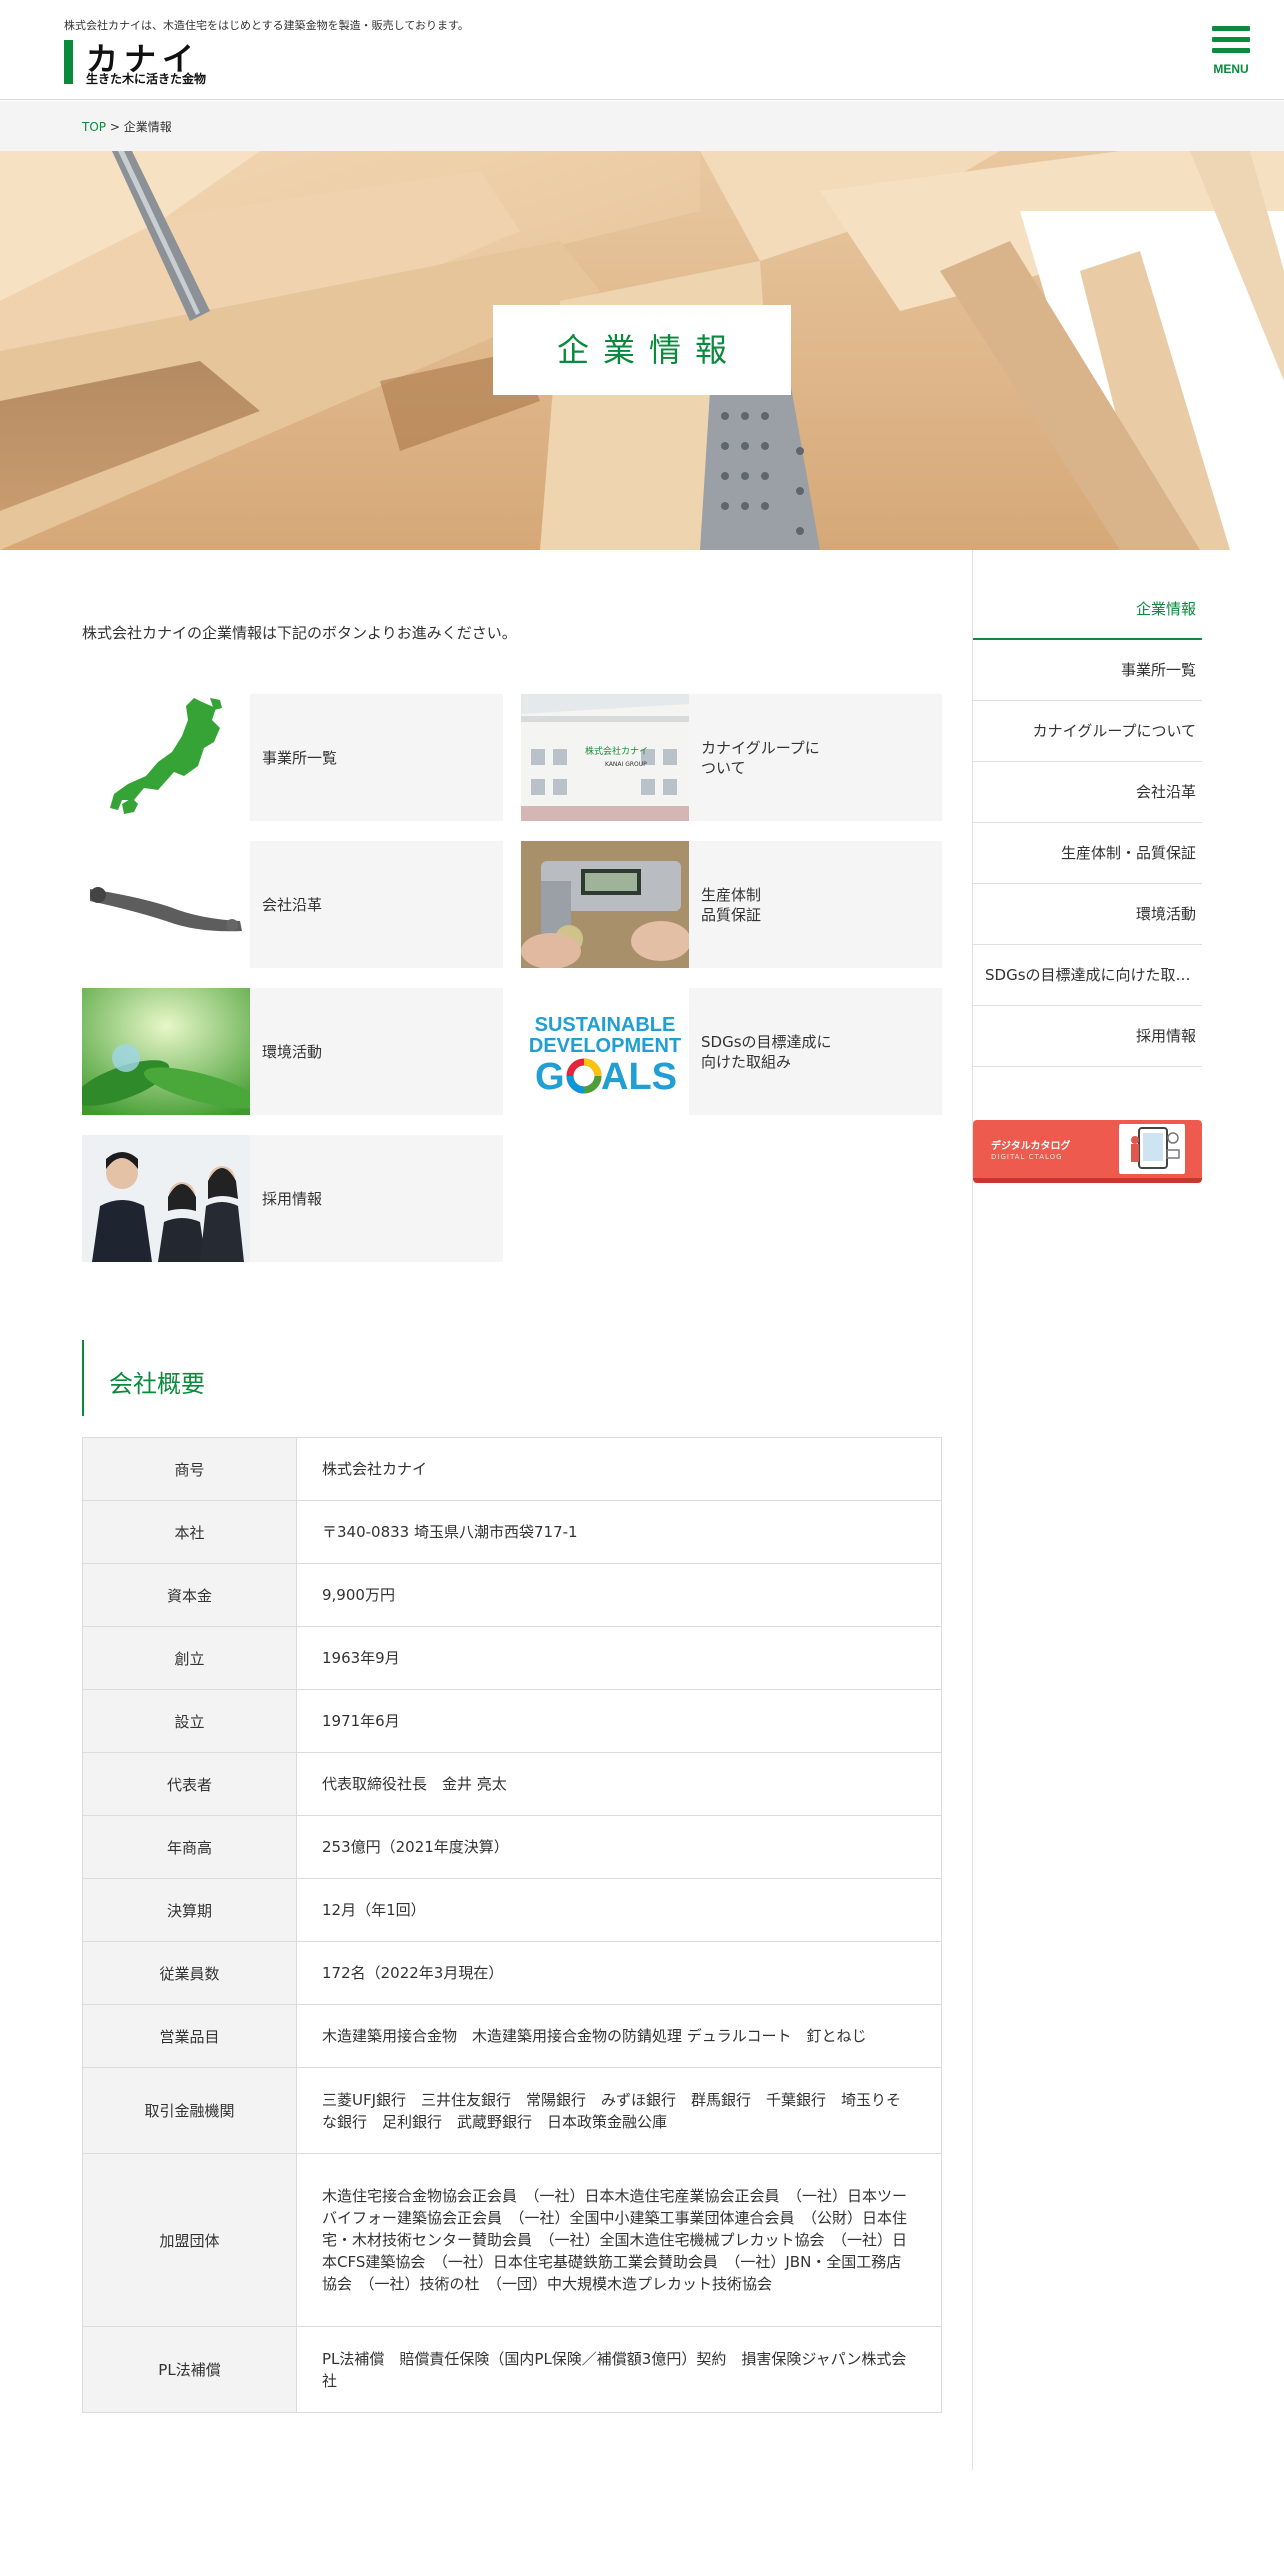 This screenshot has height=2568, width=1284. I want to click on row-label: 設立, so click(189, 1721).